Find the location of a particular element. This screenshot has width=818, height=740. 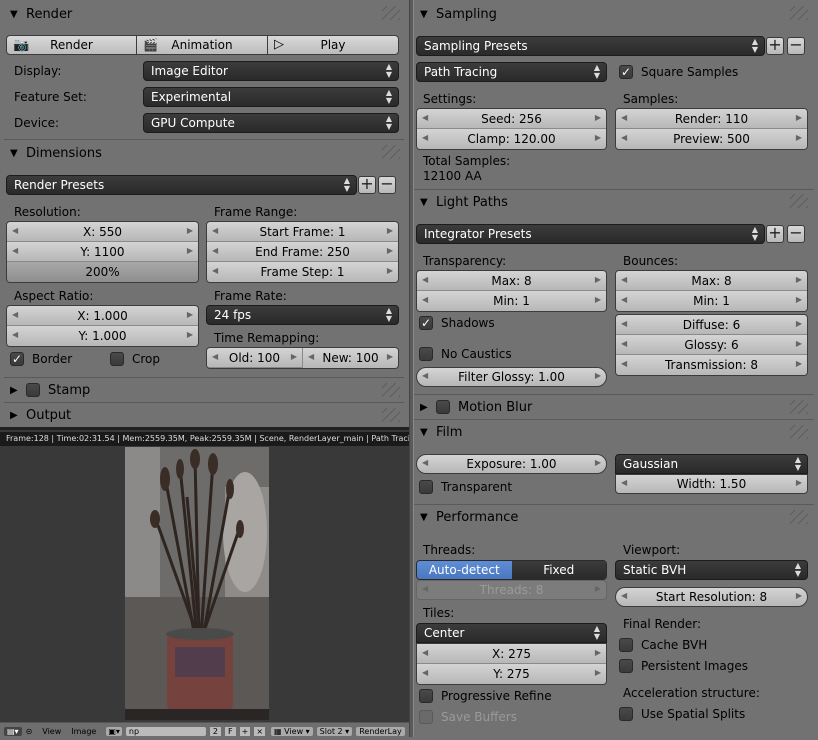

seed-field: ◀ Seed: 256 ▶ is located at coordinates (511, 119).